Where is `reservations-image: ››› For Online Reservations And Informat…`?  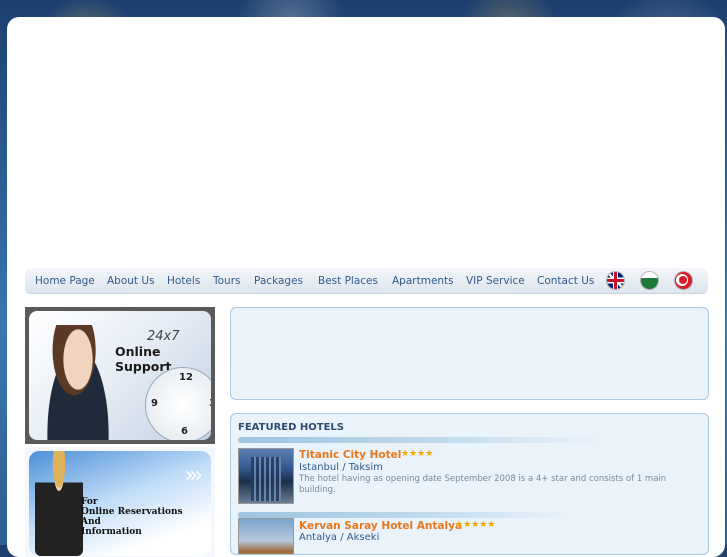 reservations-image: ››› For Online Reservations And Informat… is located at coordinates (120, 503).